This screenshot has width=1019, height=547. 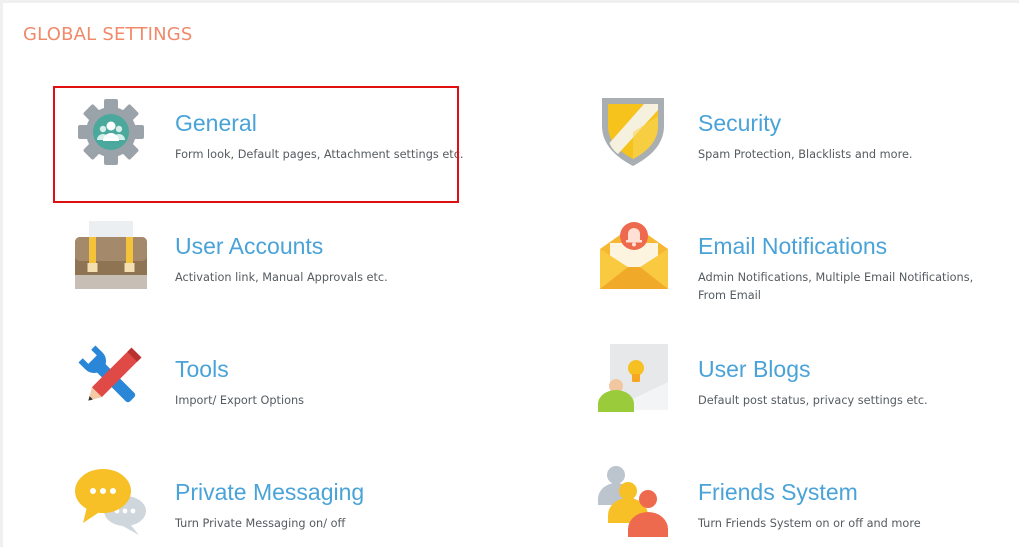 What do you see at coordinates (281, 277) in the screenshot?
I see `item-description: Activation link, Manual Approvals etc.` at bounding box center [281, 277].